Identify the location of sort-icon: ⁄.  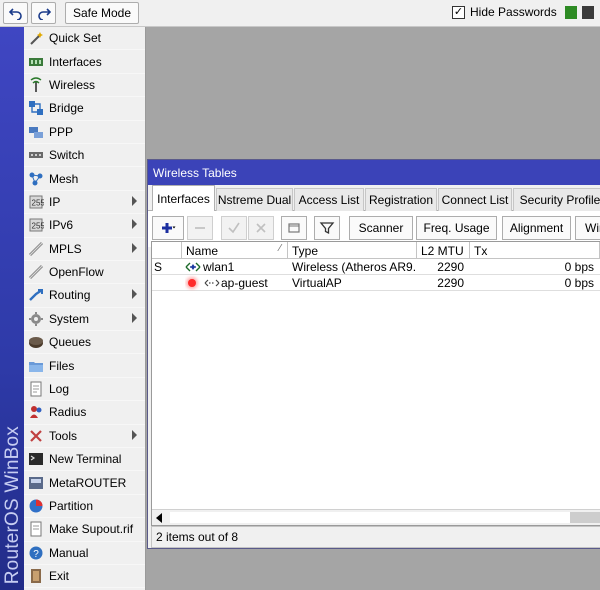
(280, 248).